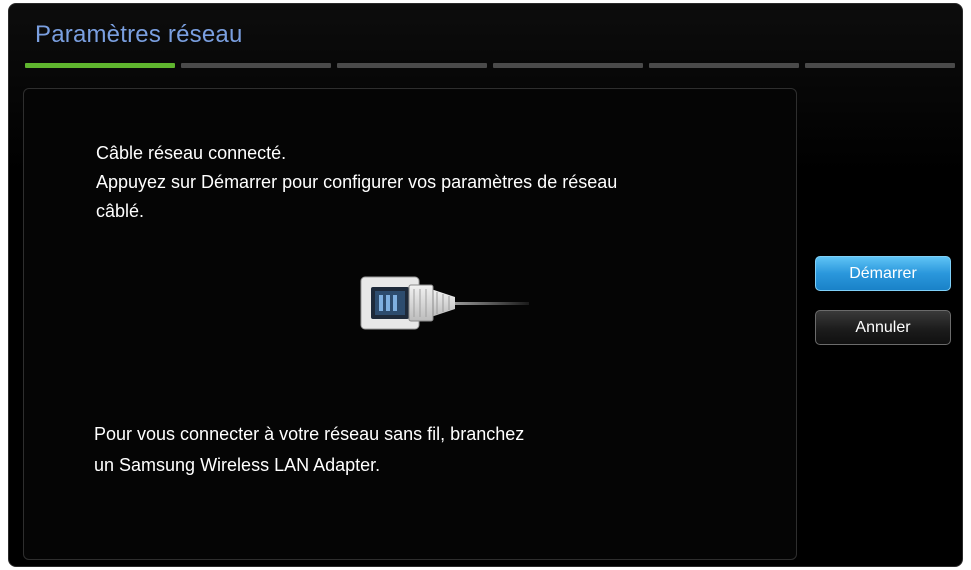 The image size is (971, 570). What do you see at coordinates (883, 273) in the screenshot?
I see `start-button: Démarrer` at bounding box center [883, 273].